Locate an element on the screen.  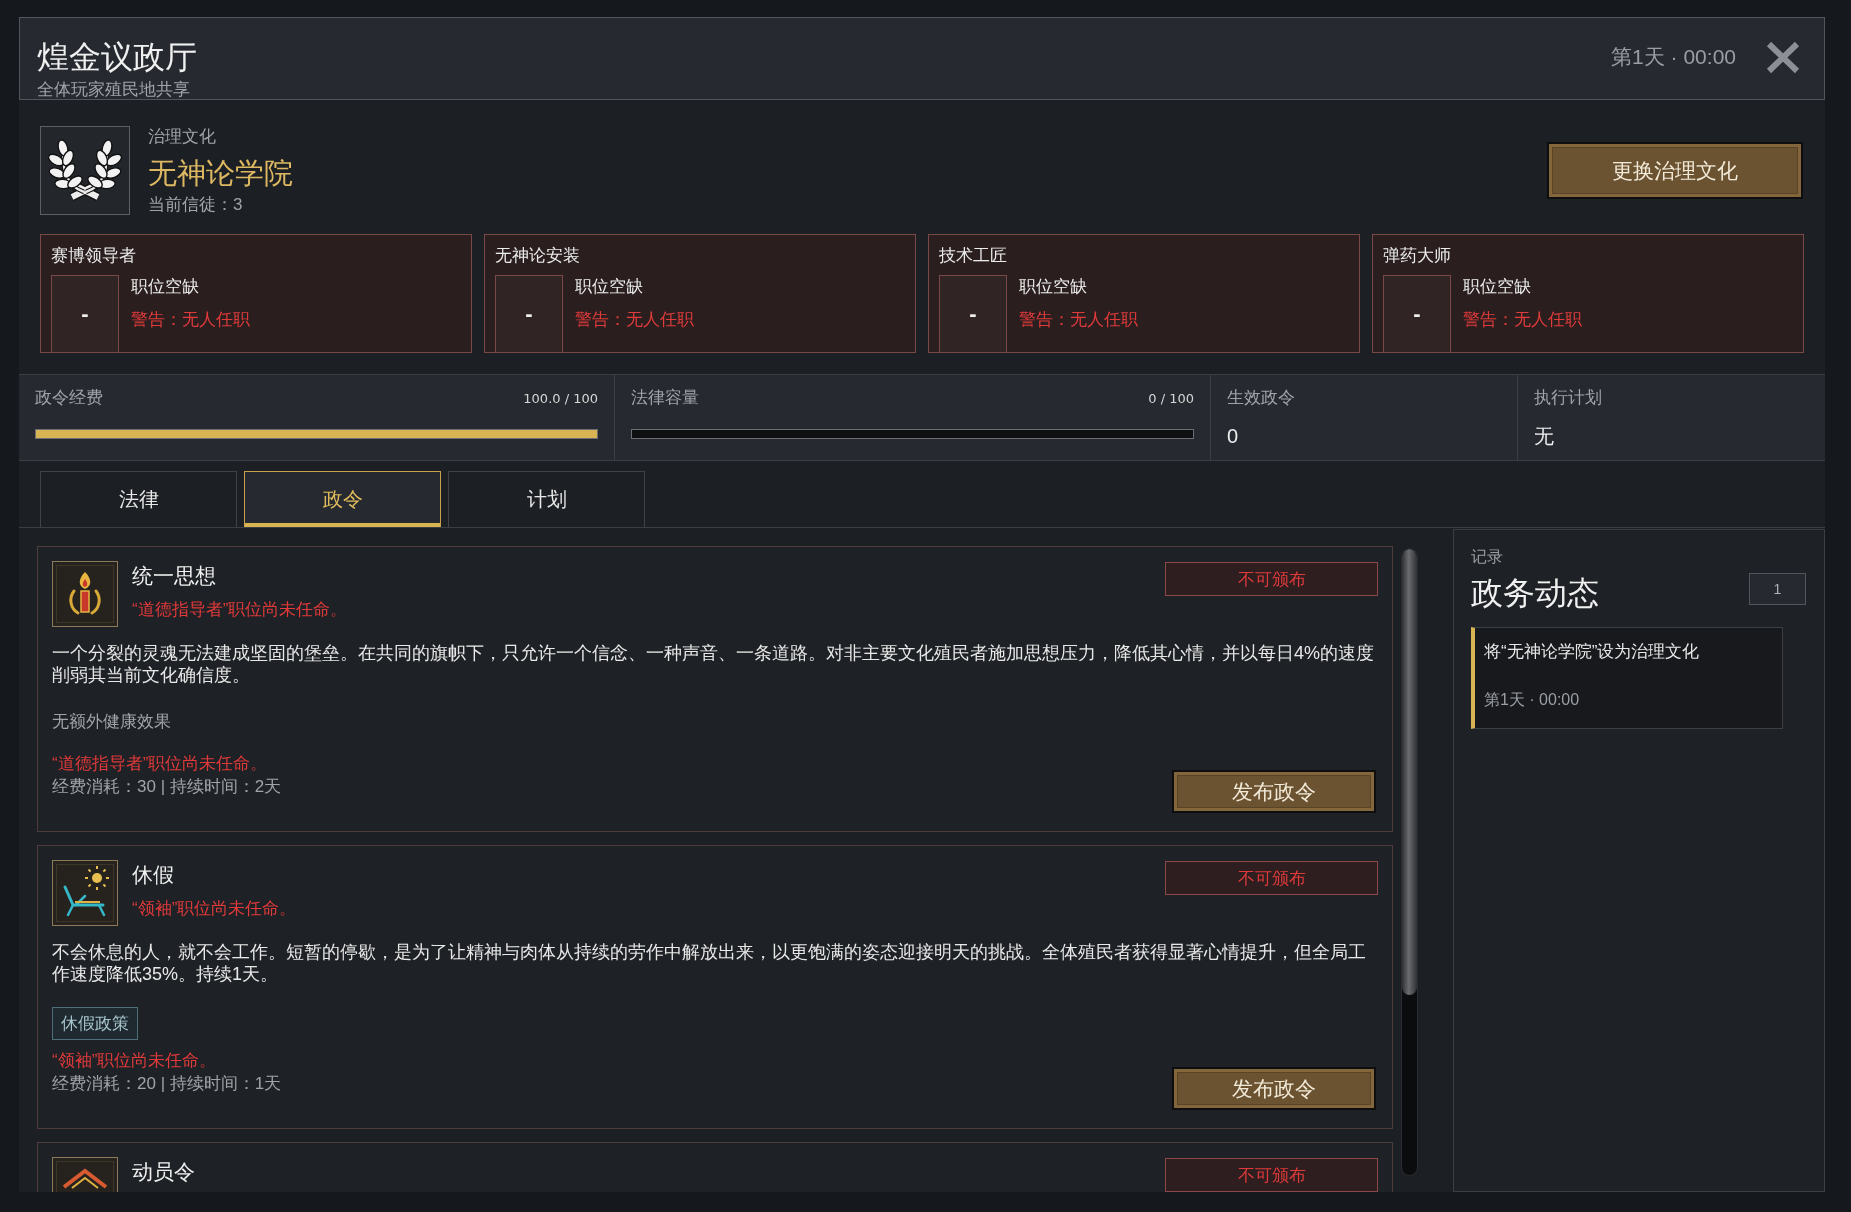
effect-tag: 休假政策 is located at coordinates (95, 1023).